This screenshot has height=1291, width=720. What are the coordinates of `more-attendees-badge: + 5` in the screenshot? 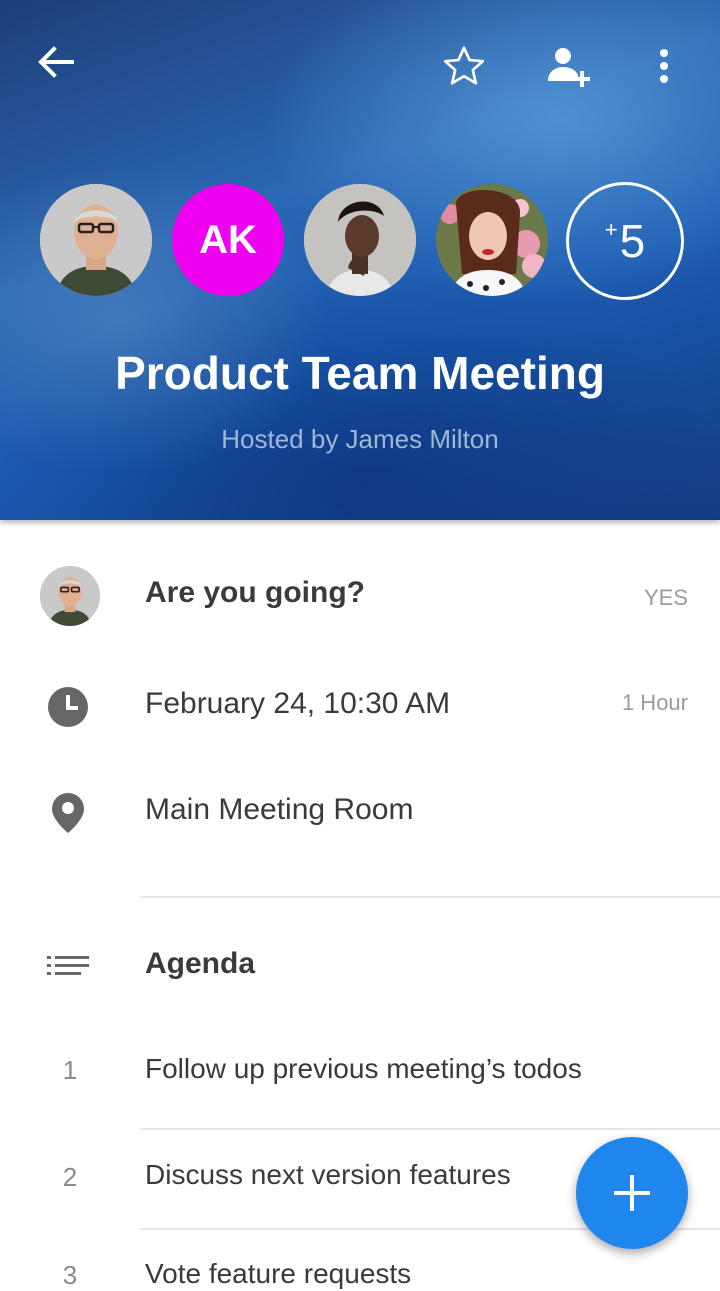 It's located at (625, 241).